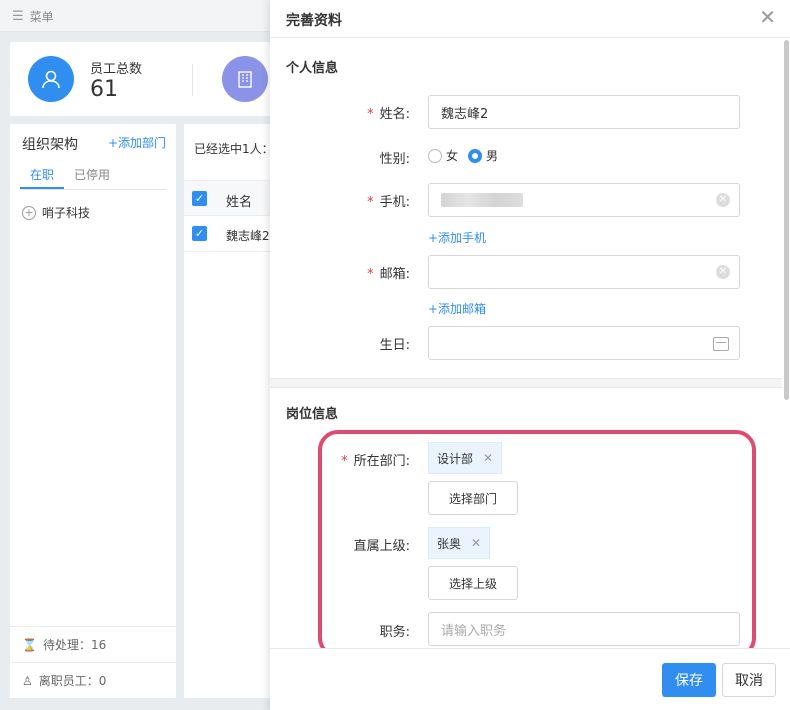  Describe the element at coordinates (340, 112) in the screenshot. I see `name-label: * 姓名:` at that location.